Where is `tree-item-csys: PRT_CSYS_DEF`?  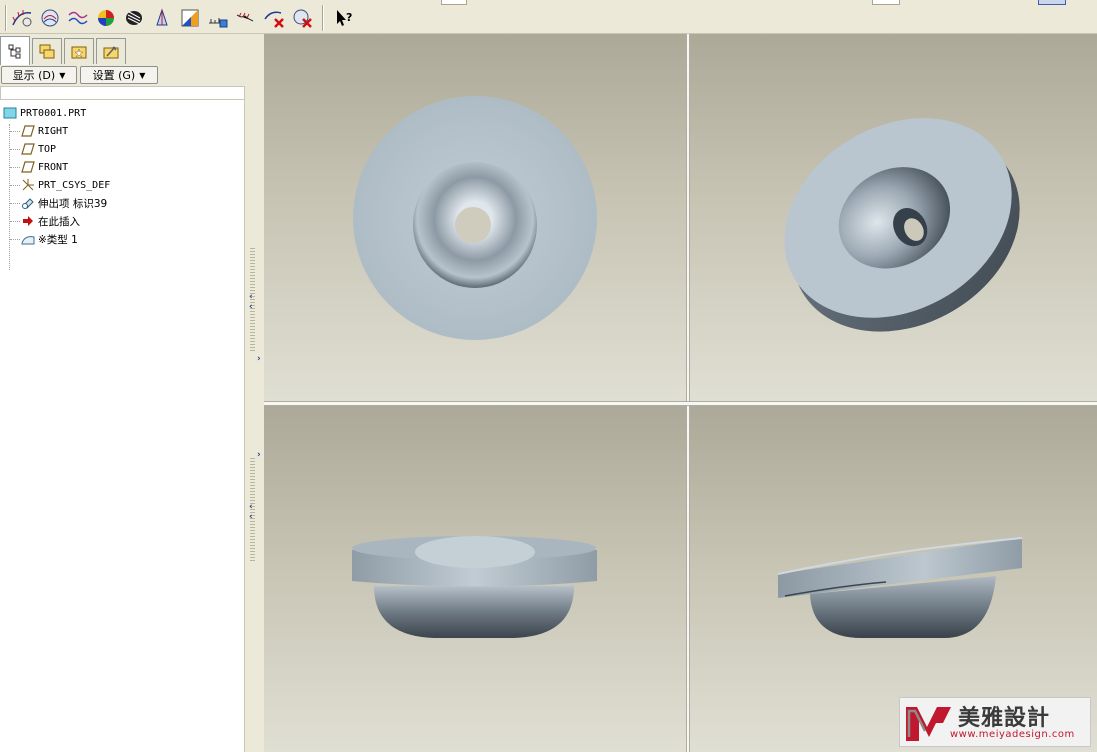
tree-item-csys: PRT_CSYS_DEF is located at coordinates (65, 185).